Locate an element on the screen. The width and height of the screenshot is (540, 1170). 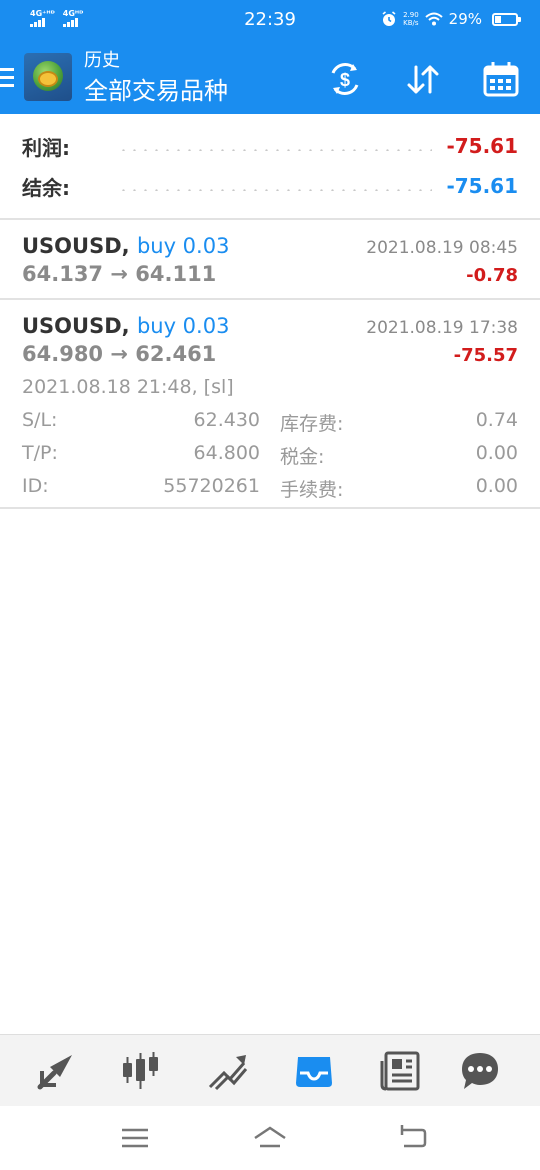
status-icons: 2.90 KB/s 29% is located at coordinates (451, 19).